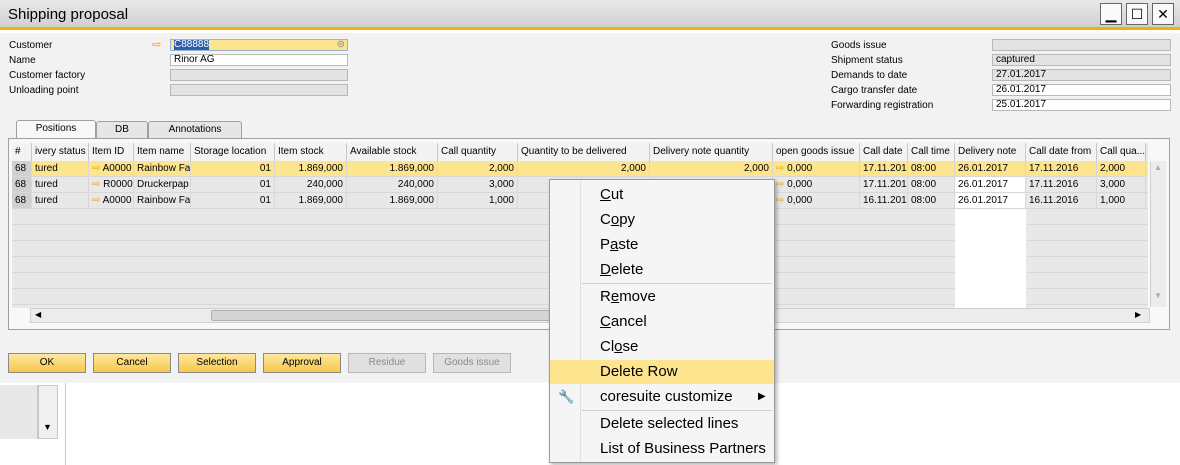 The height and width of the screenshot is (465, 1180). I want to click on residue-button: Residue, so click(387, 363).